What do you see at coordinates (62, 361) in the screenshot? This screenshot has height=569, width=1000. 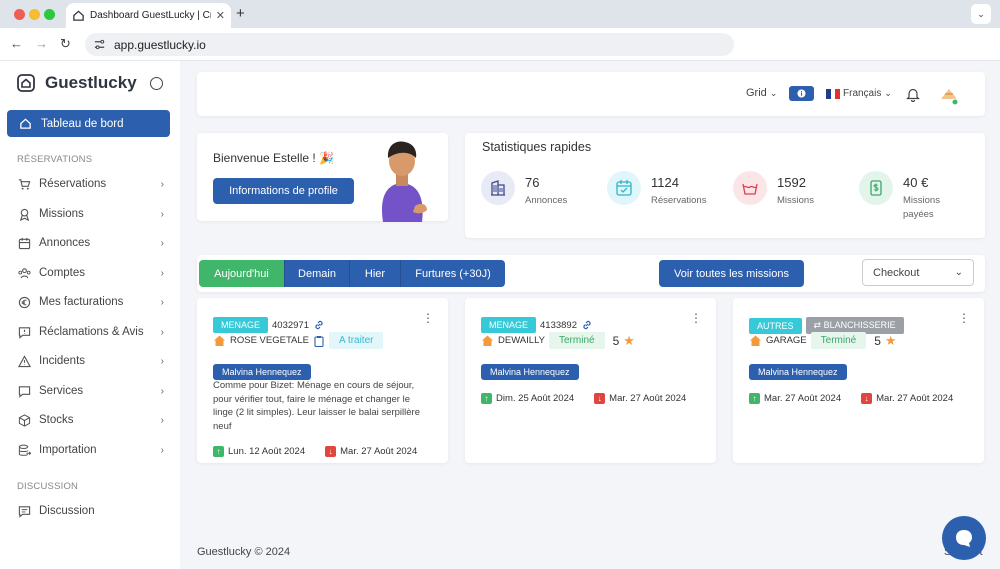 I see `sidebar-item-label: Incidents` at bounding box center [62, 361].